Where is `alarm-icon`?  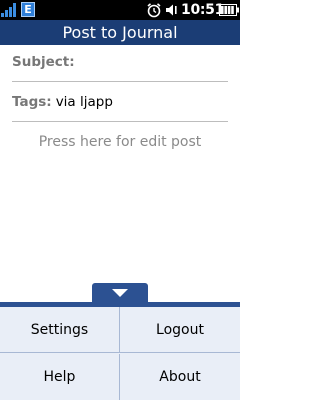
alarm-icon is located at coordinates (154, 10).